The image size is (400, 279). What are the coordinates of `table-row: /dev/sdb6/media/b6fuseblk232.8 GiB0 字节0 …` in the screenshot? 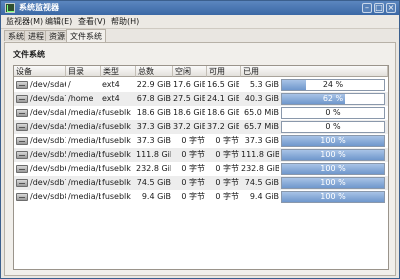 It's located at (201, 169).